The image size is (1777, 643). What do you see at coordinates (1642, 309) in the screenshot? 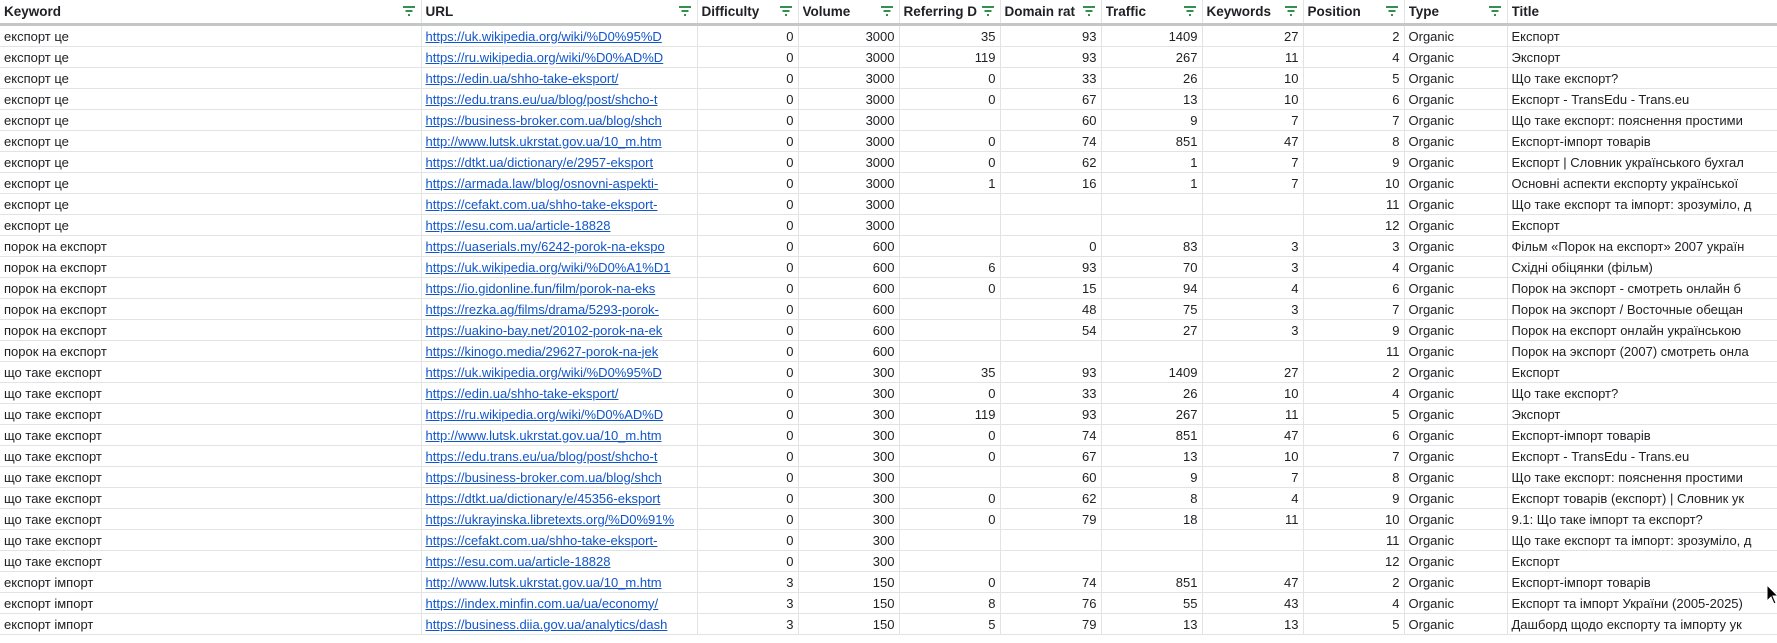
I see `cell-title: Порок на экспорт / Восточные обещан` at bounding box center [1642, 309].